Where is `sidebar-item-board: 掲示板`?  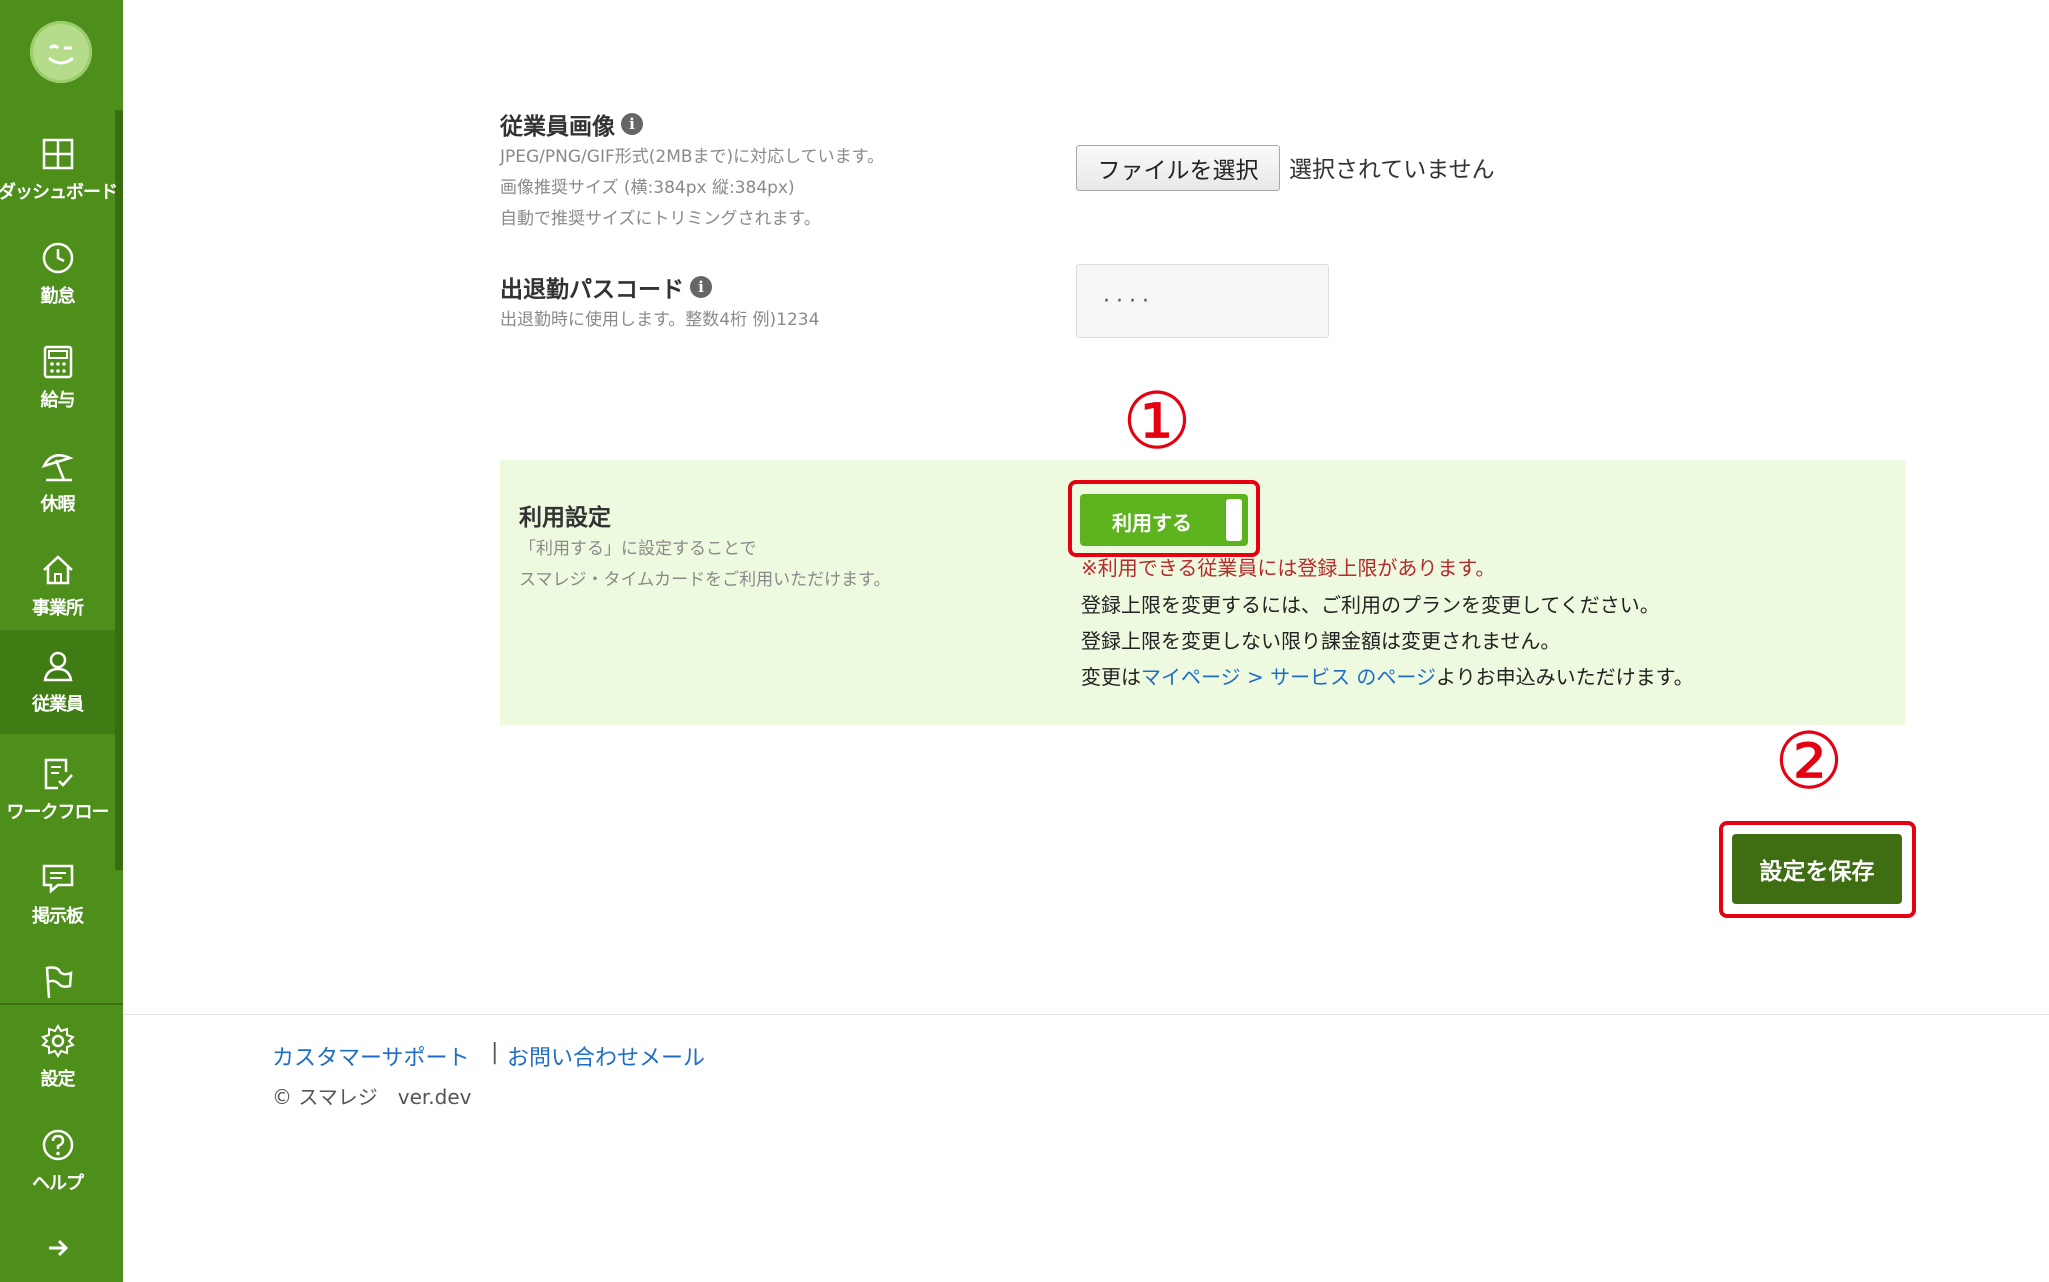
sidebar-item-board: 掲示板 is located at coordinates (57, 894).